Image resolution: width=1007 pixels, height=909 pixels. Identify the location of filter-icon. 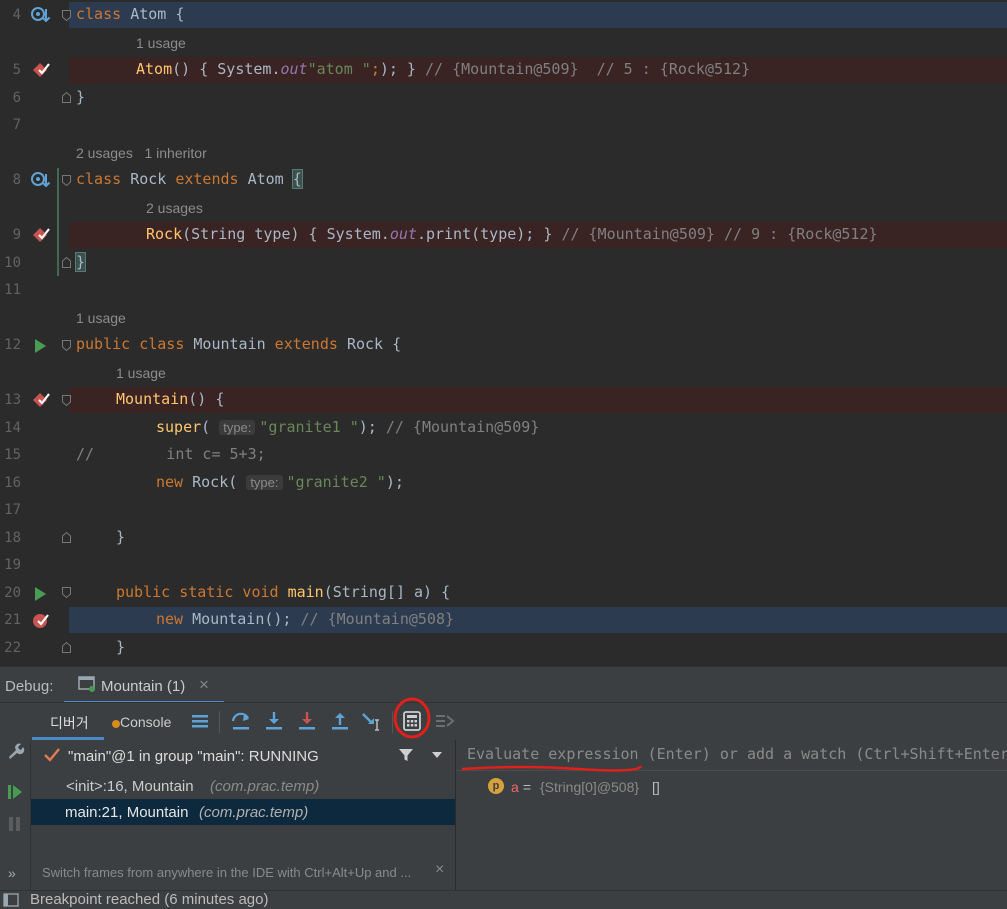
(406, 755).